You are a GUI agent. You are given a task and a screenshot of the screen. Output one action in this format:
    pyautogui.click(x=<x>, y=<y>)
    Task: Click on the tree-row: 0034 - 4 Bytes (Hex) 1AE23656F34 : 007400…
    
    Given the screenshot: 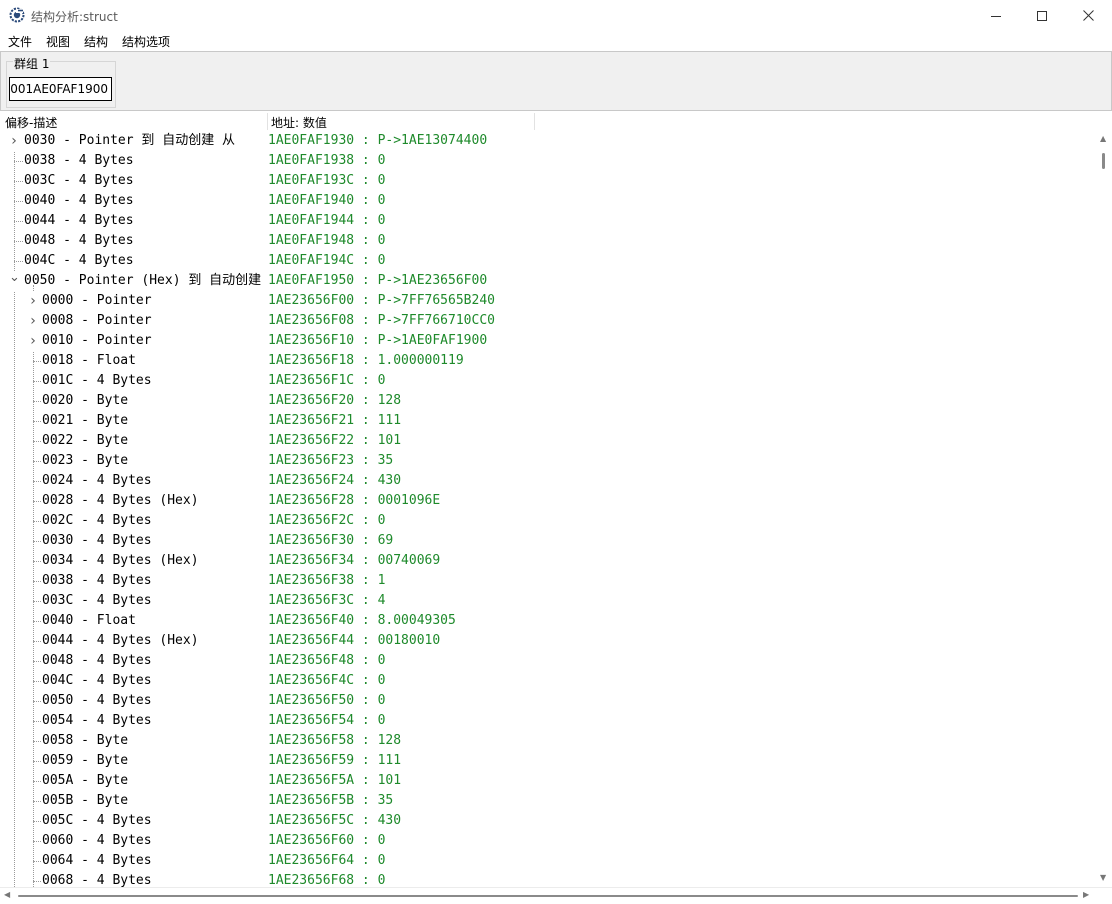 What is the action you would take?
    pyautogui.click(x=548, y=561)
    